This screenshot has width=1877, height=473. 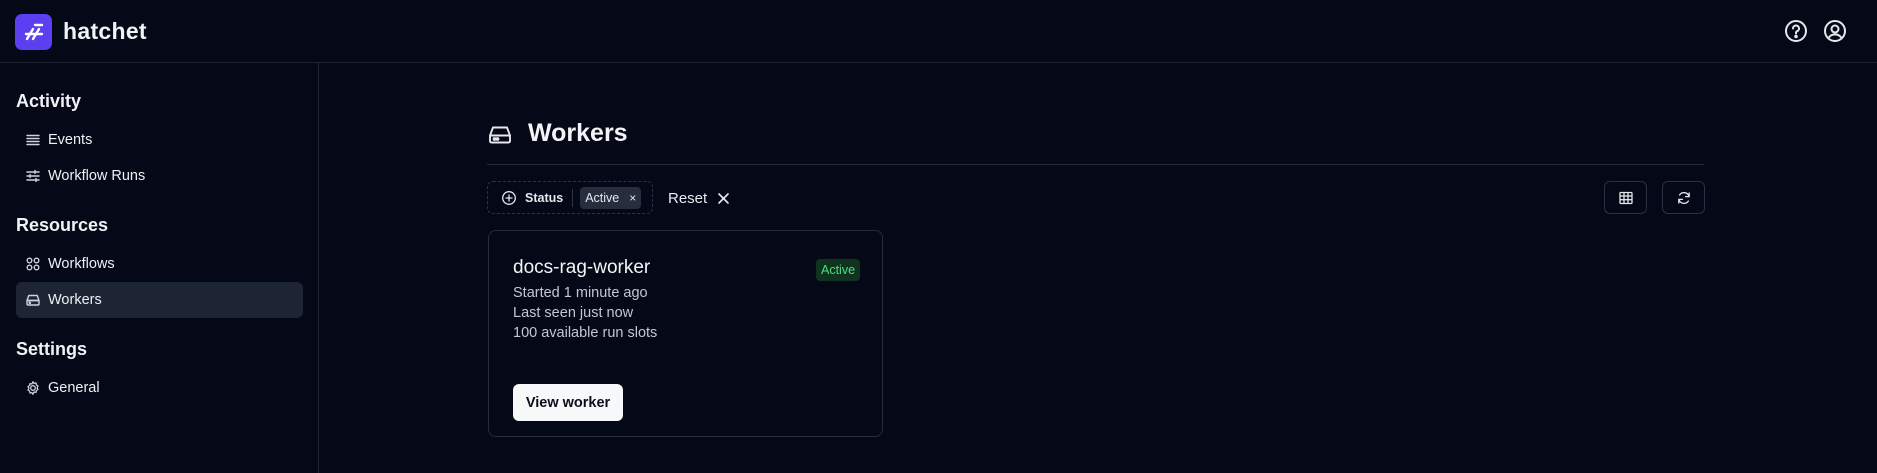 What do you see at coordinates (570, 197) in the screenshot?
I see `status-filter-button: Status Active ×` at bounding box center [570, 197].